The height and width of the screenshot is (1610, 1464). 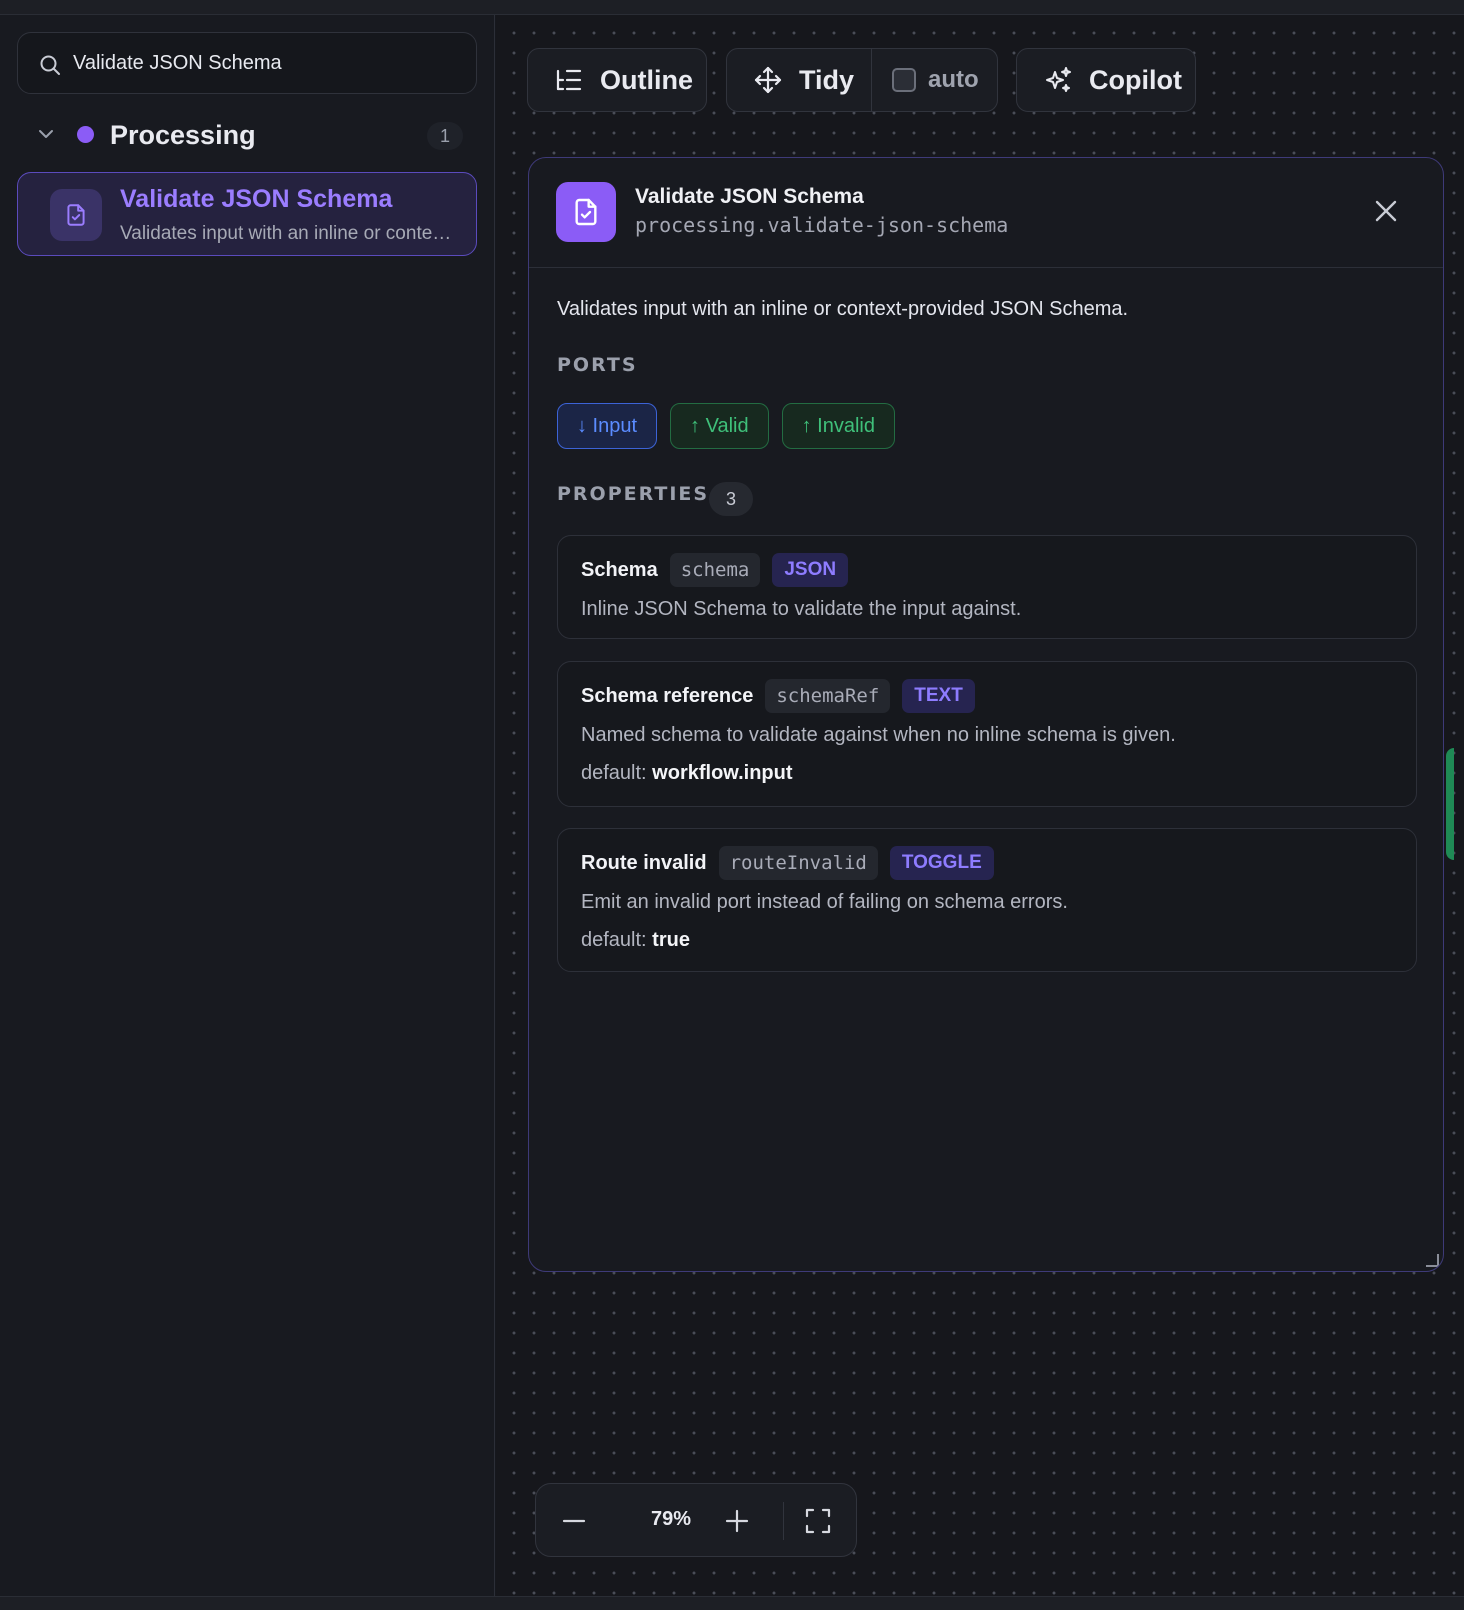 What do you see at coordinates (46, 134) in the screenshot?
I see `chevron-down-icon` at bounding box center [46, 134].